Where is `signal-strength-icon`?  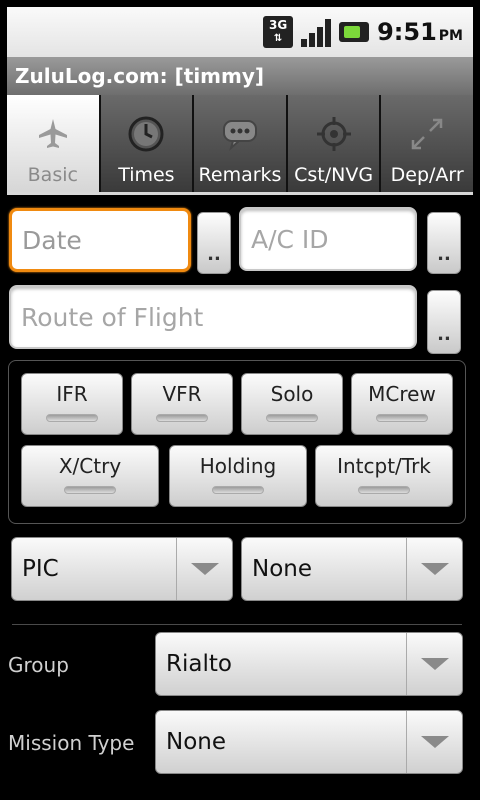 signal-strength-icon is located at coordinates (316, 32).